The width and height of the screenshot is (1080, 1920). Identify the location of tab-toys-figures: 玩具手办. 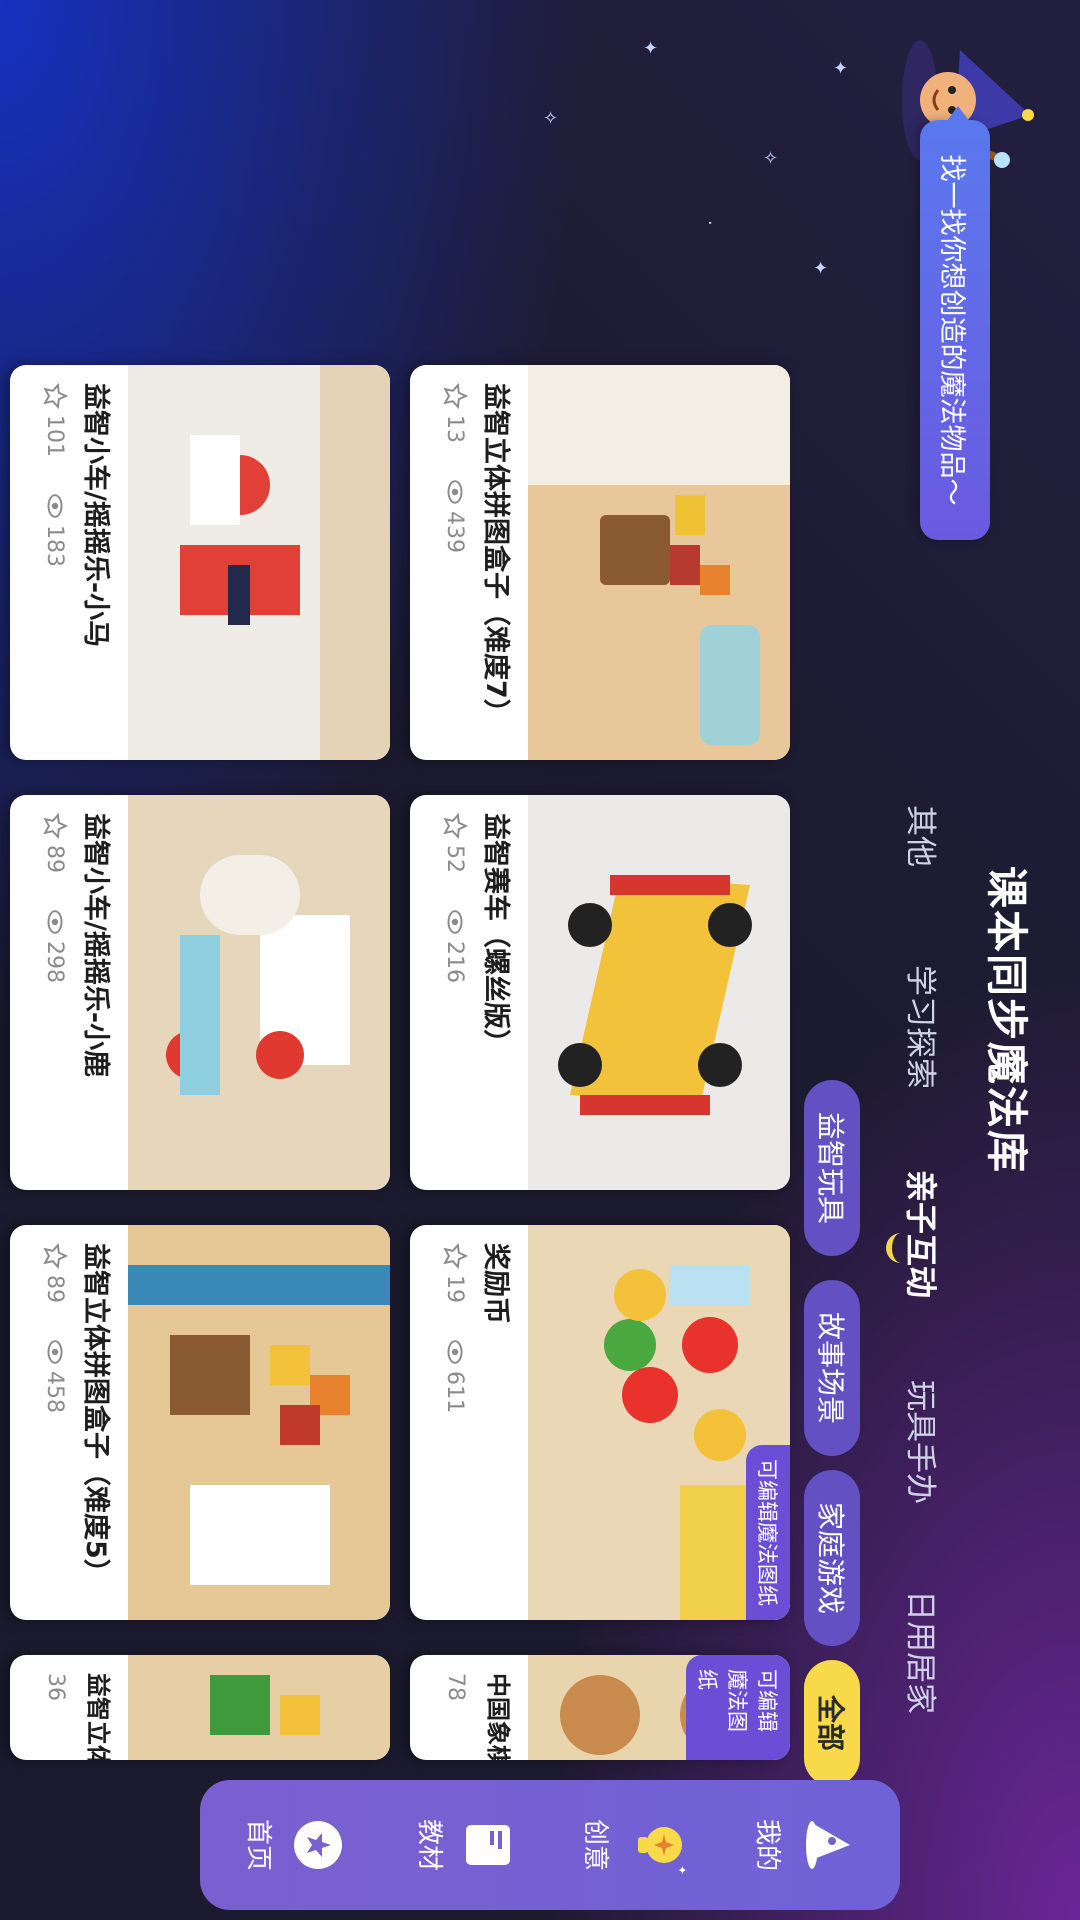
(923, 1442).